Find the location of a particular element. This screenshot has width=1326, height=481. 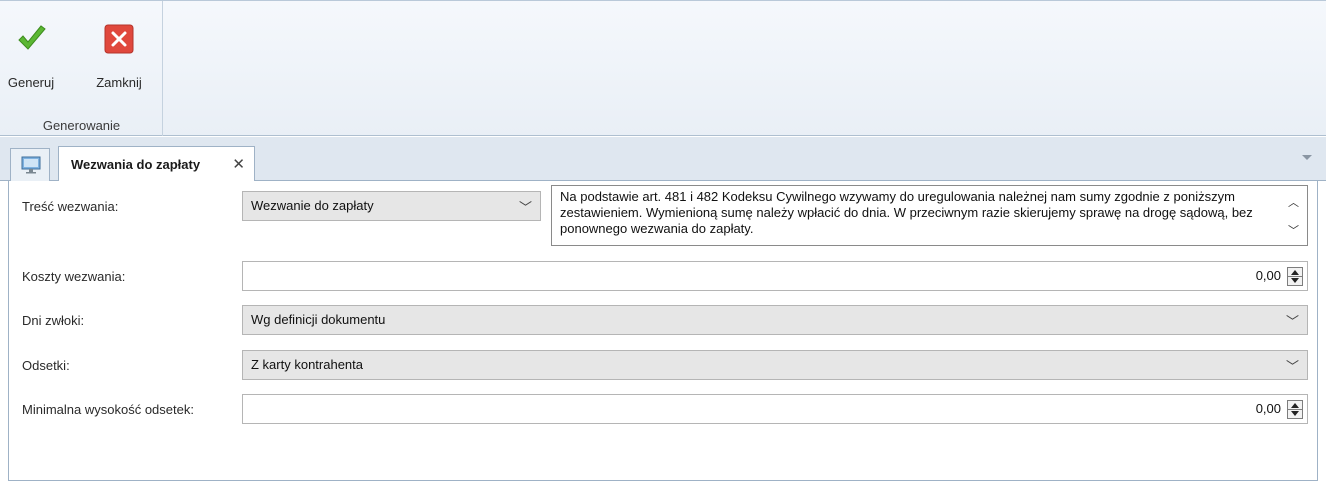

generate-button: Generuj is located at coordinates (31, 52).